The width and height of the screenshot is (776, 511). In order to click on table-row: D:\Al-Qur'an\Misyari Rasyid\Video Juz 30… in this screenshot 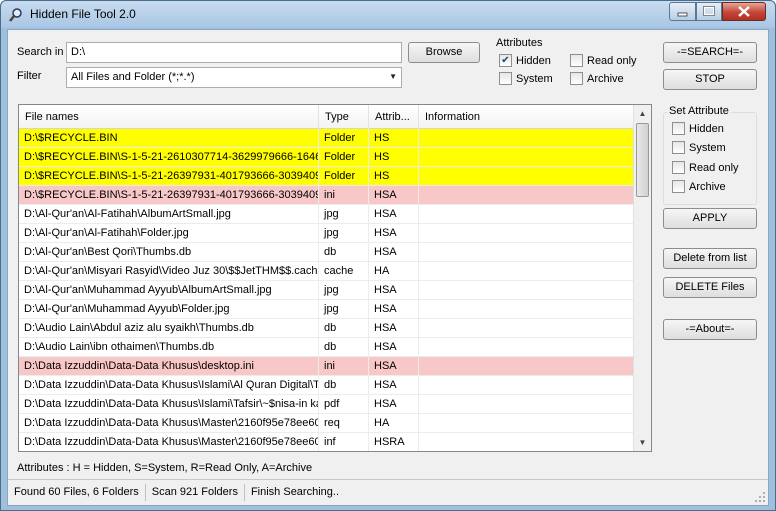, I will do `click(326, 271)`.